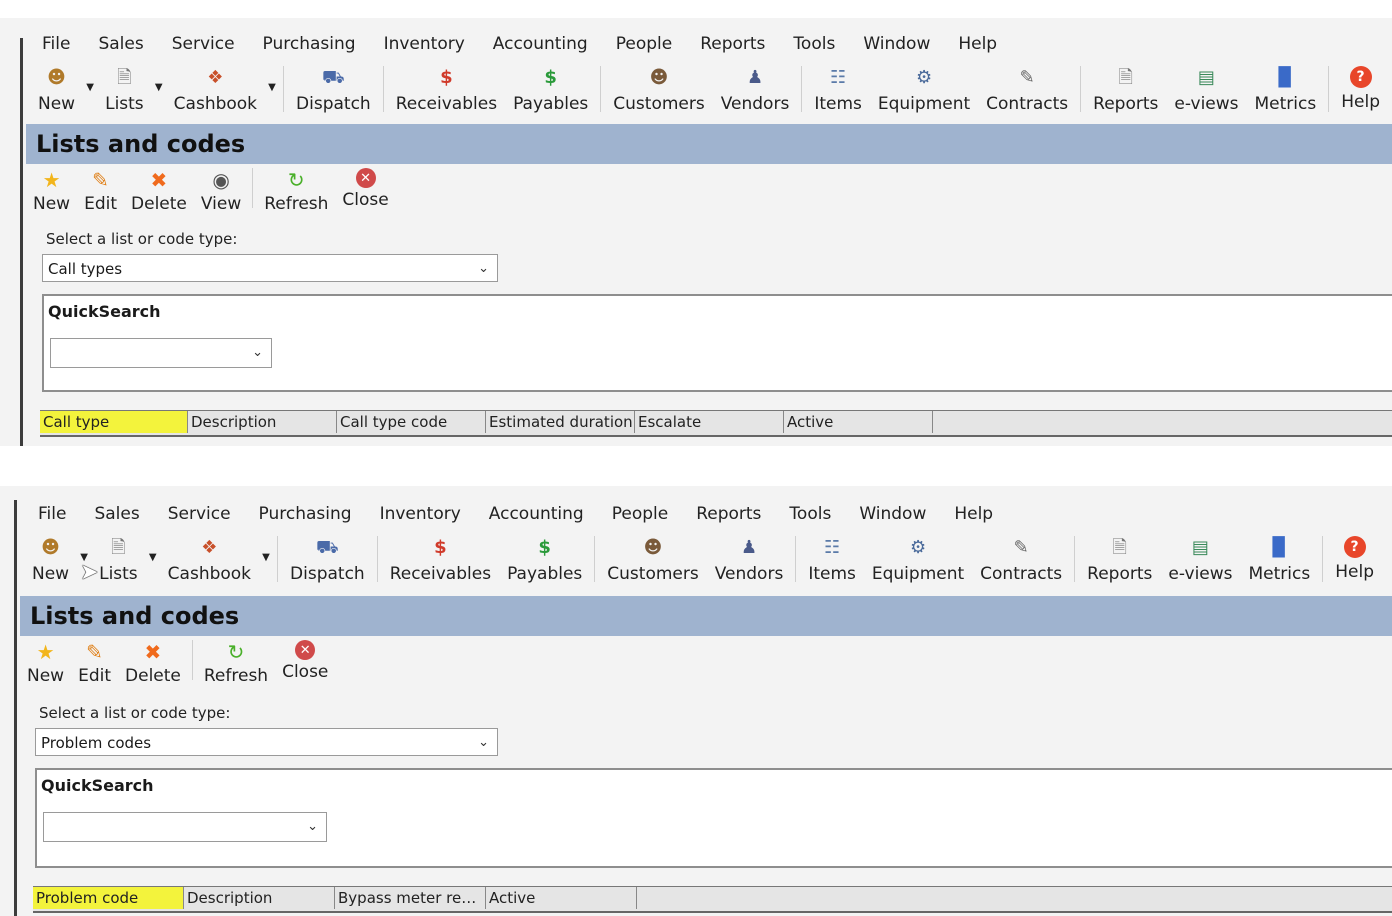 This screenshot has width=1392, height=916. What do you see at coordinates (659, 77) in the screenshot?
I see `customers-icon: ☻` at bounding box center [659, 77].